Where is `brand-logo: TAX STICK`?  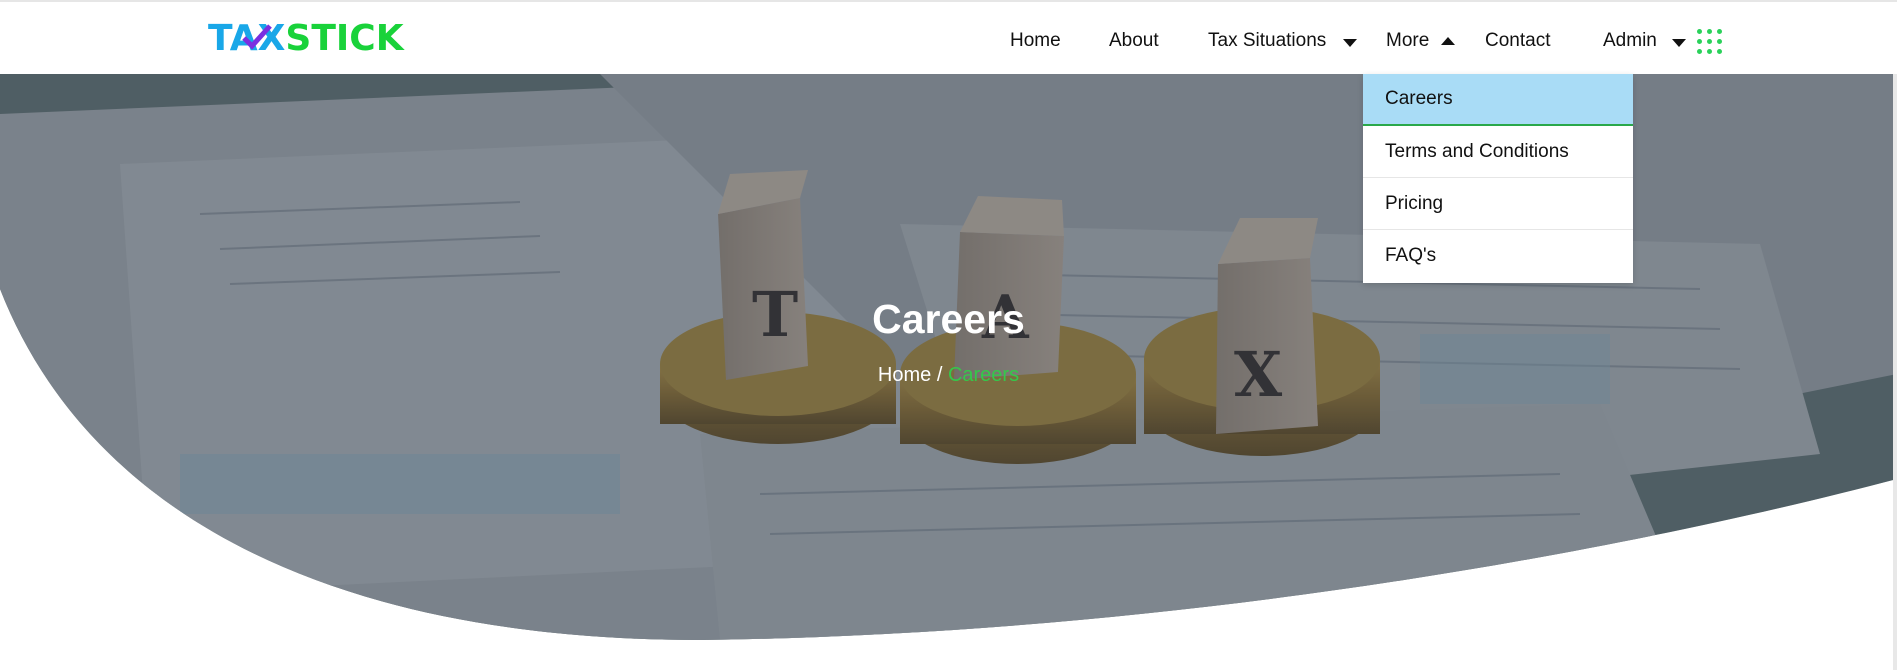
brand-logo: TAX STICK is located at coordinates (306, 38).